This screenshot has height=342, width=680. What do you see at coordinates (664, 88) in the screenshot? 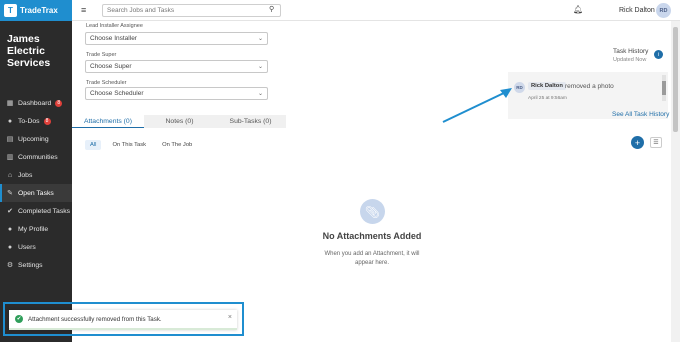
I see `history-scrollbar` at bounding box center [664, 88].